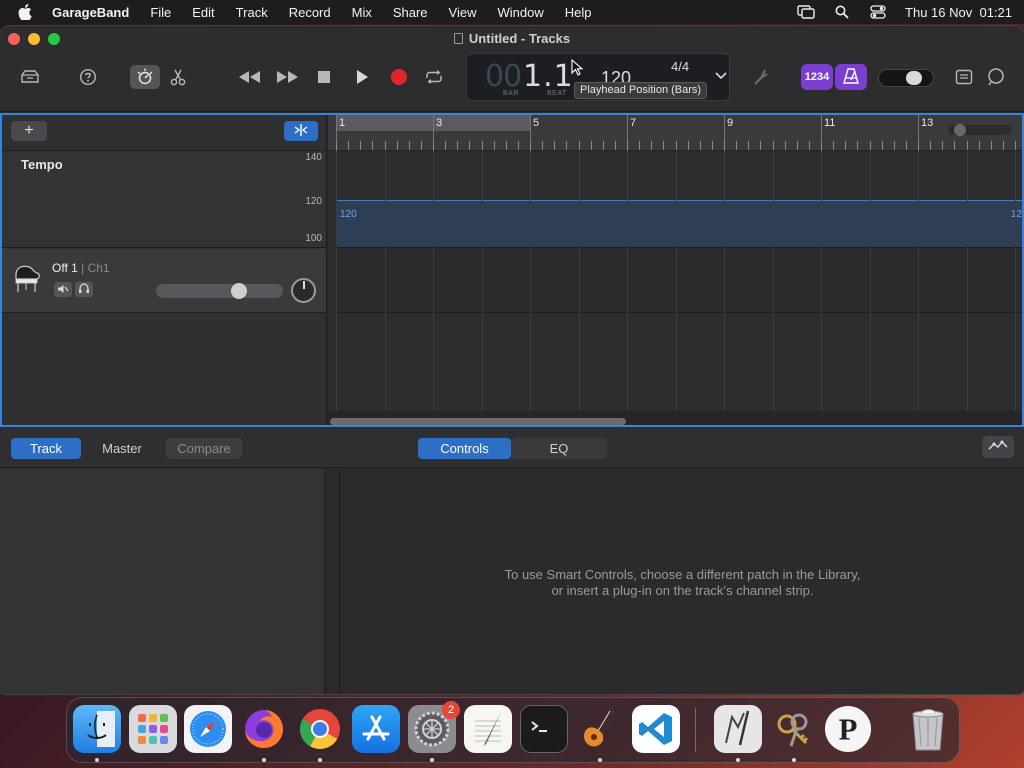 The height and width of the screenshot is (768, 1024). I want to click on keychain-access-icon, so click(794, 729).